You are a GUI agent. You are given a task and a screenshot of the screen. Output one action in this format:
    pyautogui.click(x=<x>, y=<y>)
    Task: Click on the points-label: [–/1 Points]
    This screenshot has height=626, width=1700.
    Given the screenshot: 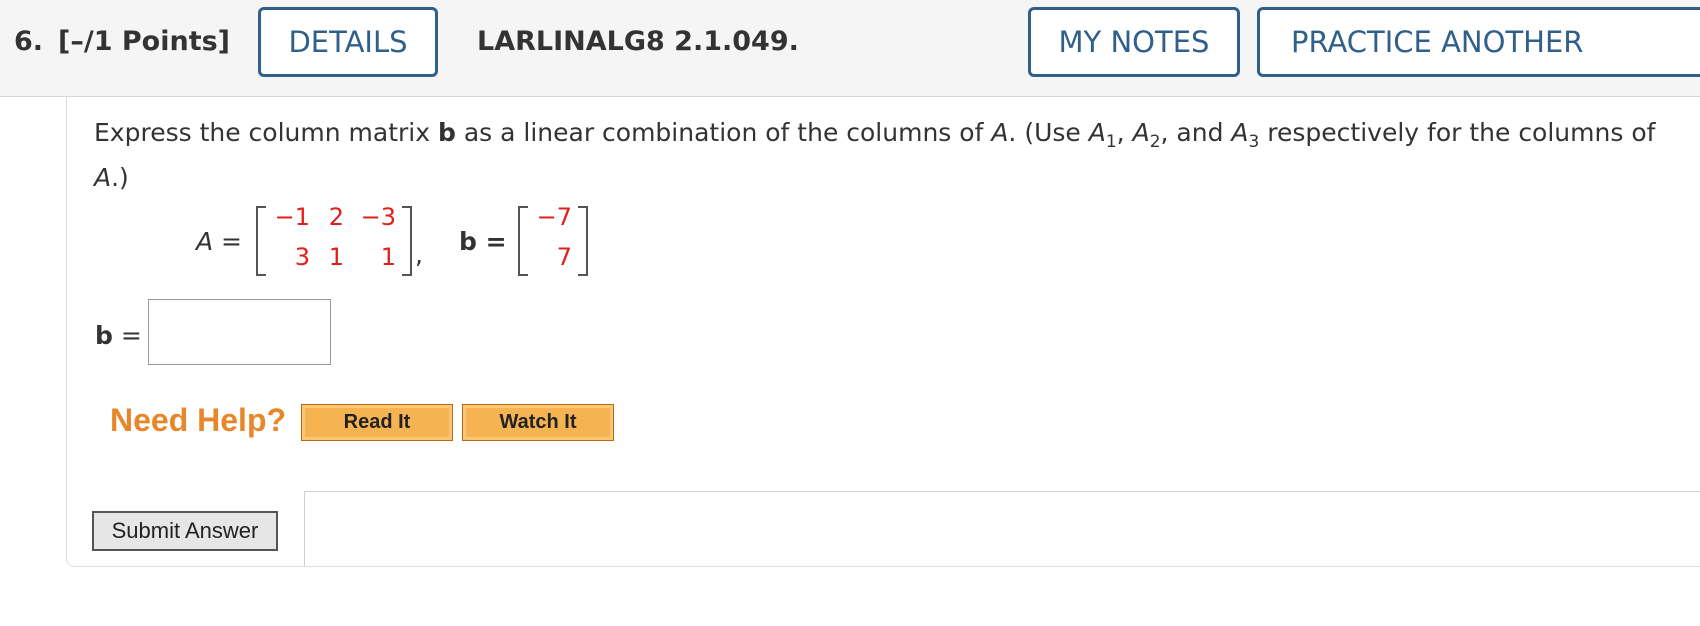 What is the action you would take?
    pyautogui.click(x=144, y=41)
    